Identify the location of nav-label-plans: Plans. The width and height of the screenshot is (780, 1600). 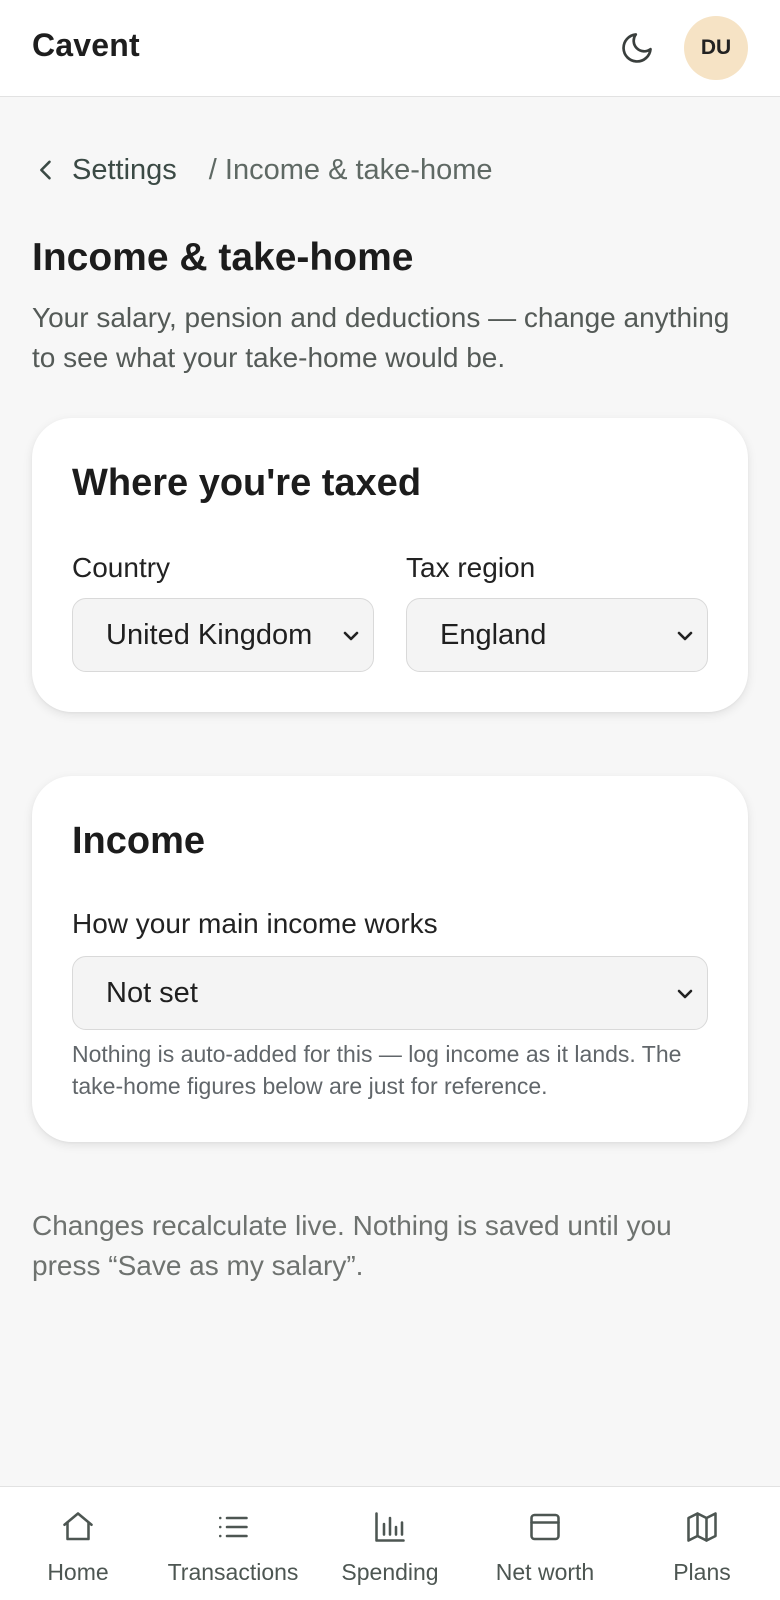
(702, 1572).